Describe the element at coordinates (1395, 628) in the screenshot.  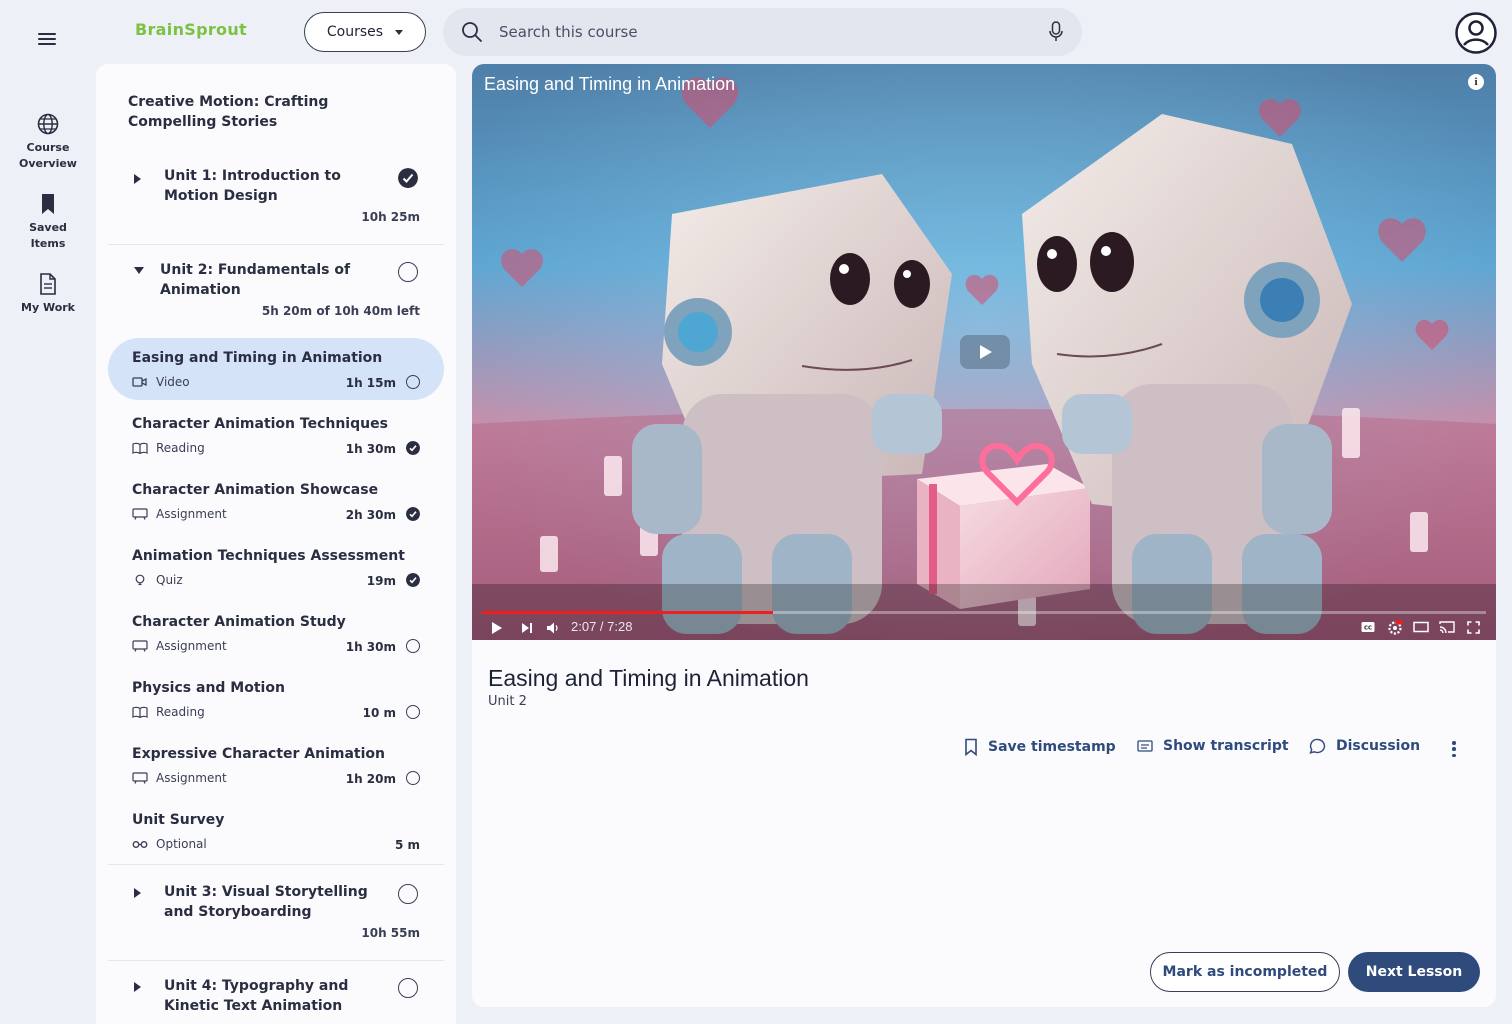
I see `settings-icon` at that location.